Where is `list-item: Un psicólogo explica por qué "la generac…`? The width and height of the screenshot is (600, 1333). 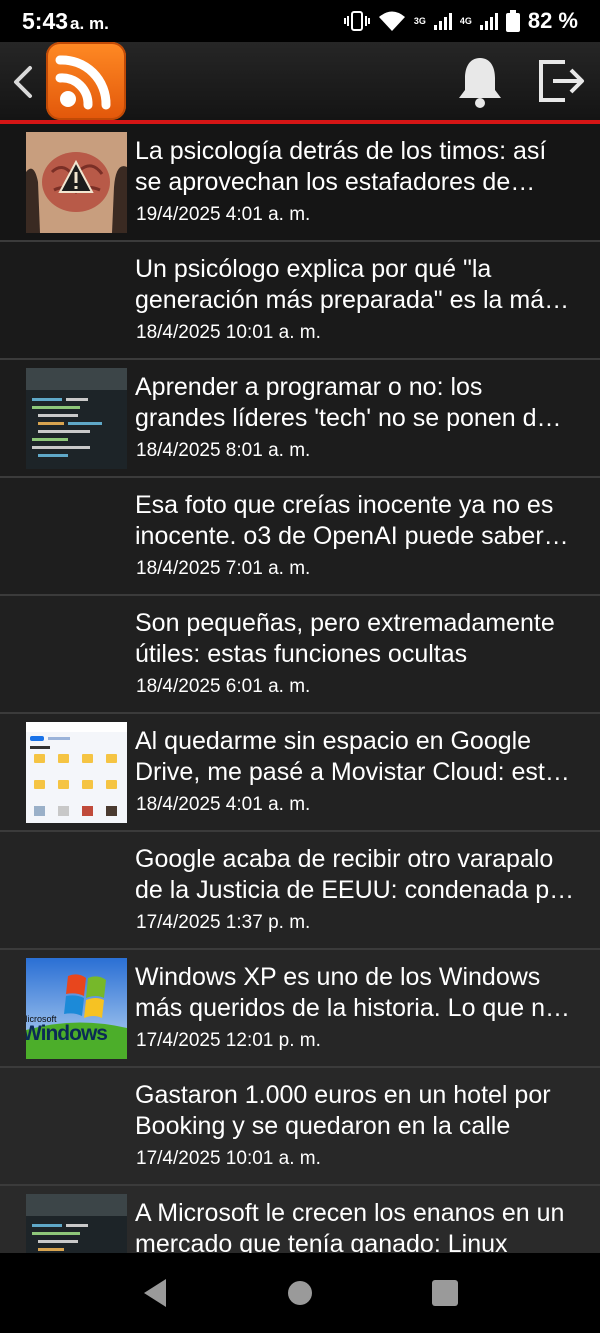
list-item: Un psicólogo explica por qué "la generac… is located at coordinates (300, 301).